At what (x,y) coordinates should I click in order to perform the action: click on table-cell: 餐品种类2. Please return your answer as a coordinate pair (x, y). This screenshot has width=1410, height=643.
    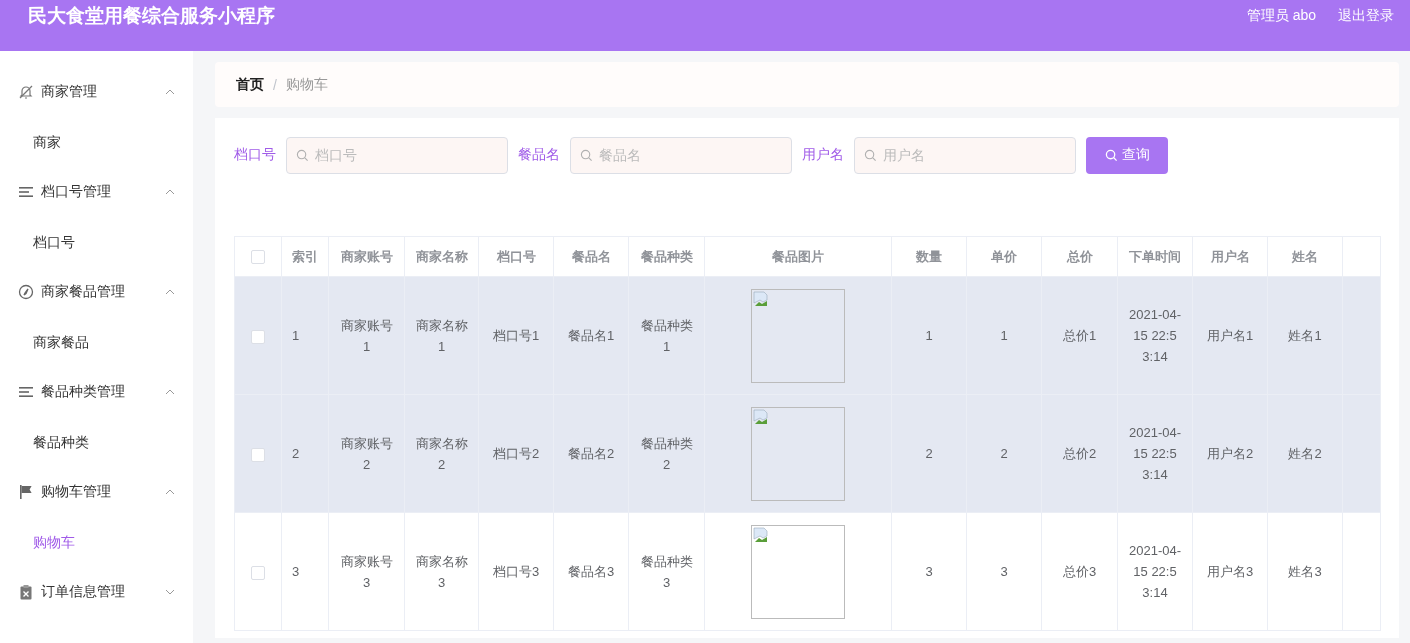
    Looking at the image, I should click on (666, 453).